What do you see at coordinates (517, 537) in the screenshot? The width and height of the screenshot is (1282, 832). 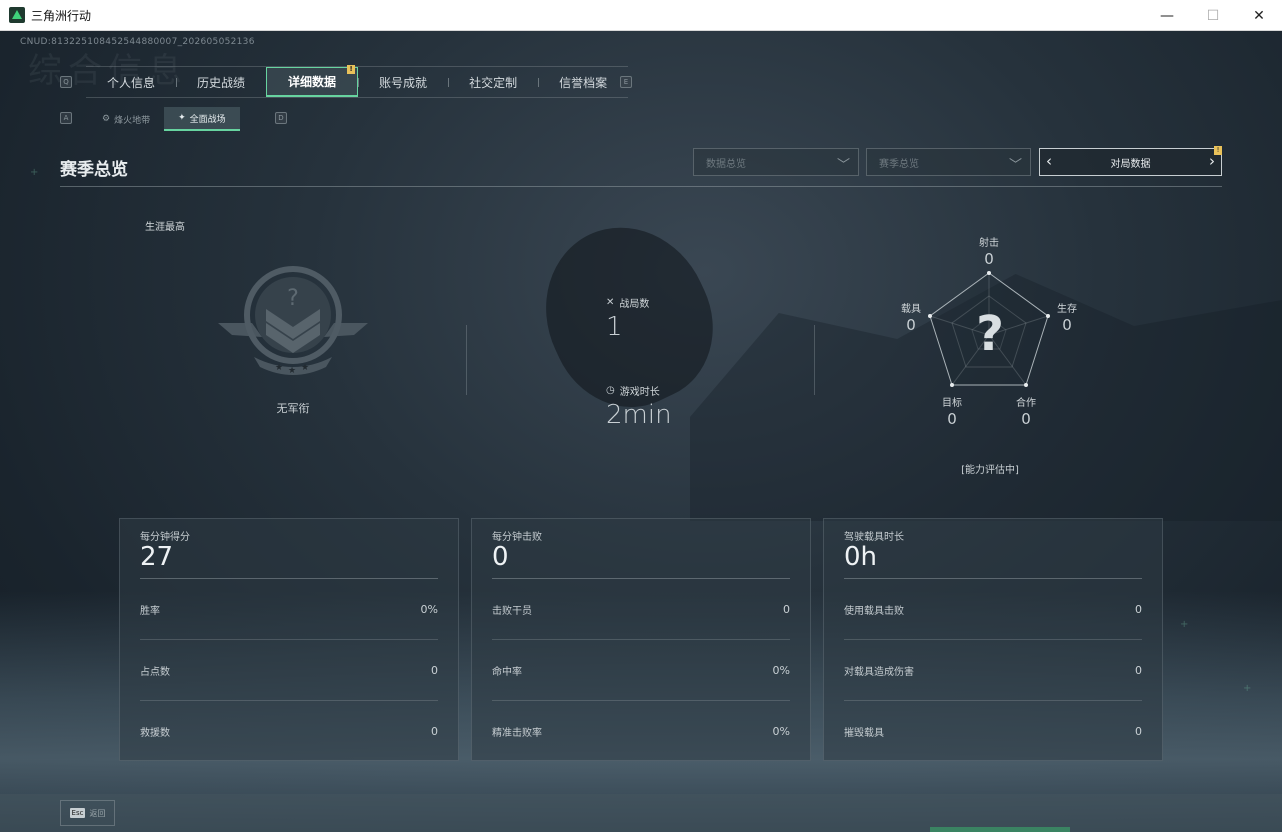 I see `card-title: 每分钟击败` at bounding box center [517, 537].